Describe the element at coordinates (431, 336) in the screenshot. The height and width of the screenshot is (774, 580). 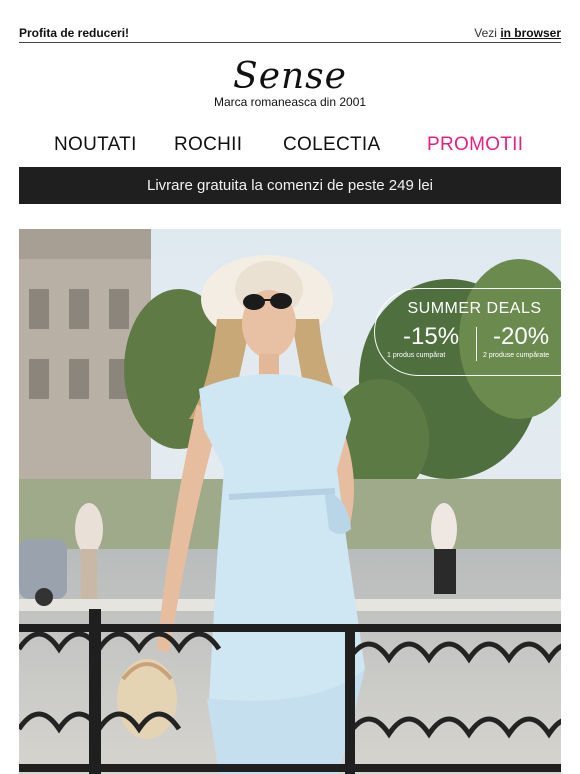
I see `discount-15: -15%` at that location.